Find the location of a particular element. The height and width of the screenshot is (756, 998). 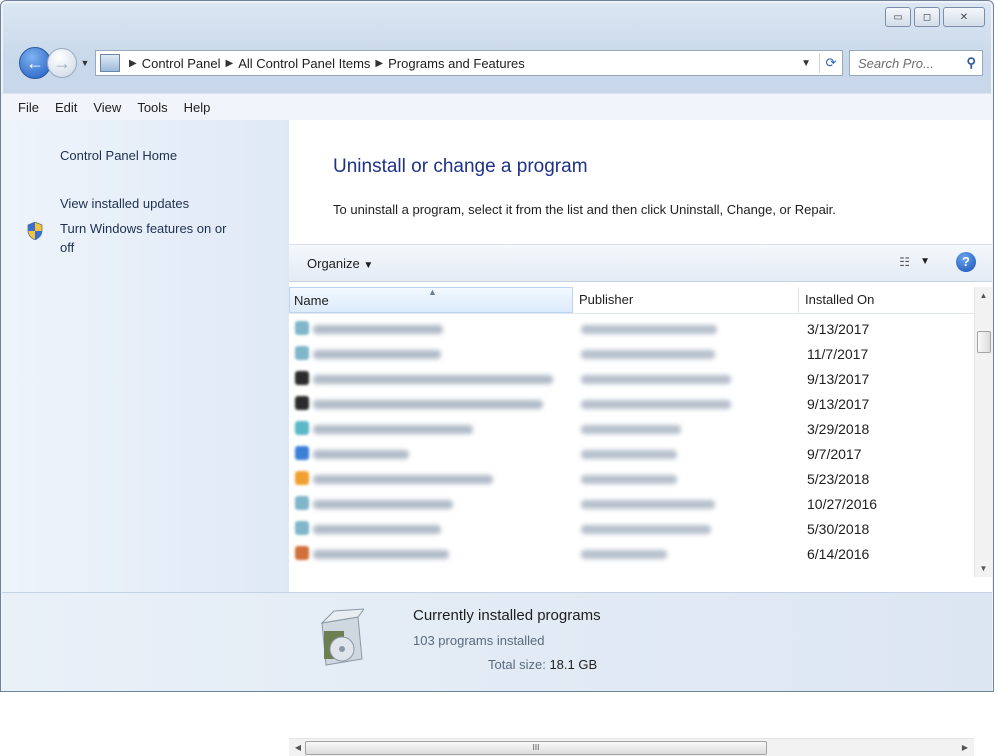

installed-on-cell: 5/23/2018 is located at coordinates (838, 479).